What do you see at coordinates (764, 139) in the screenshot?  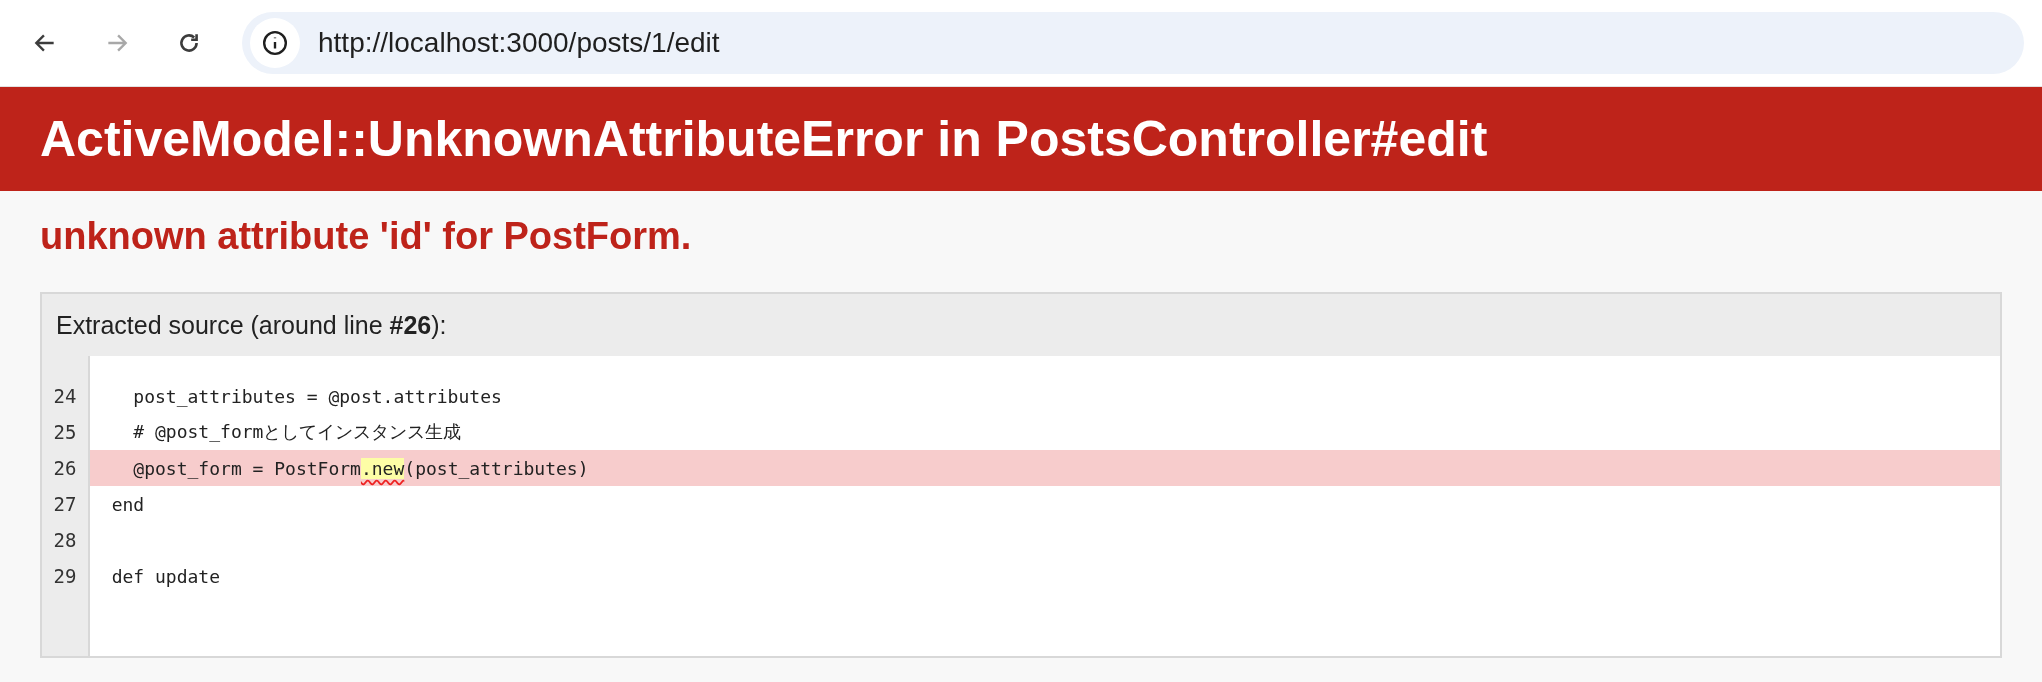 I see `error-title: ActiveModel::UnknownAttributeError in PostsController#edit` at bounding box center [764, 139].